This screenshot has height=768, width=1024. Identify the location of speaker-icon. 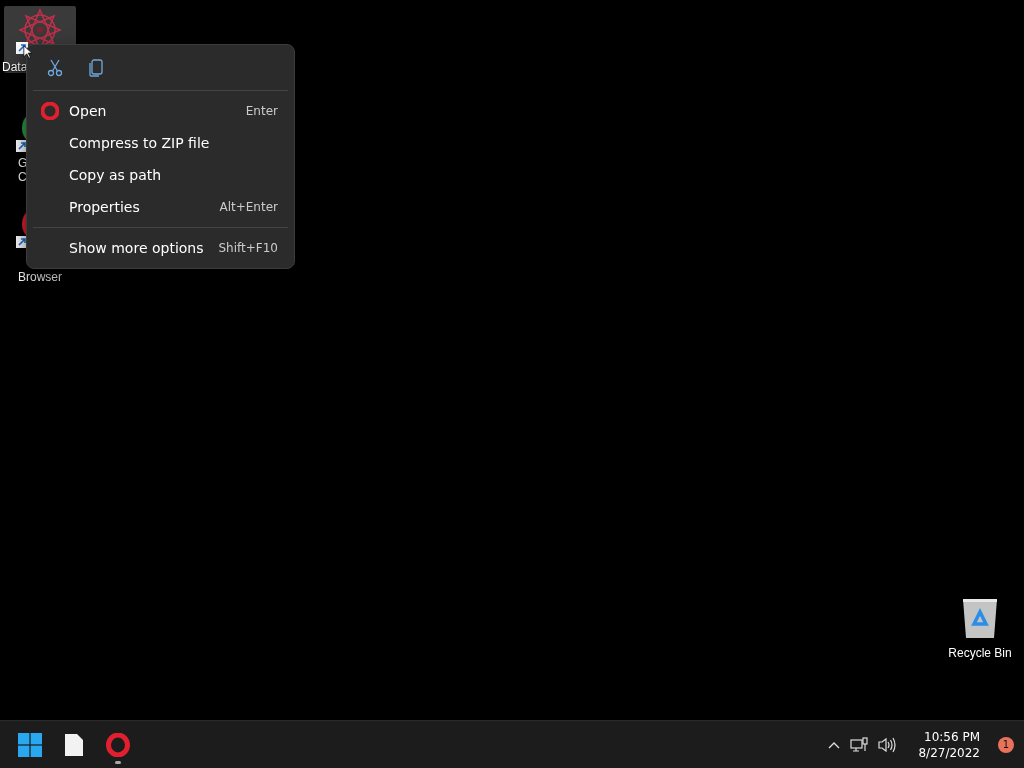
(887, 744).